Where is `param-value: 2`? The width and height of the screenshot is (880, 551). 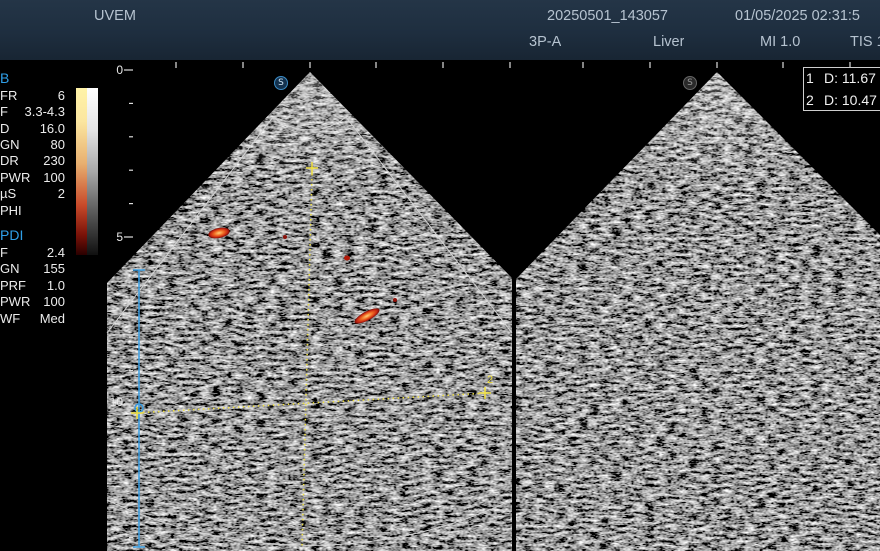 param-value: 2 is located at coordinates (61, 193).